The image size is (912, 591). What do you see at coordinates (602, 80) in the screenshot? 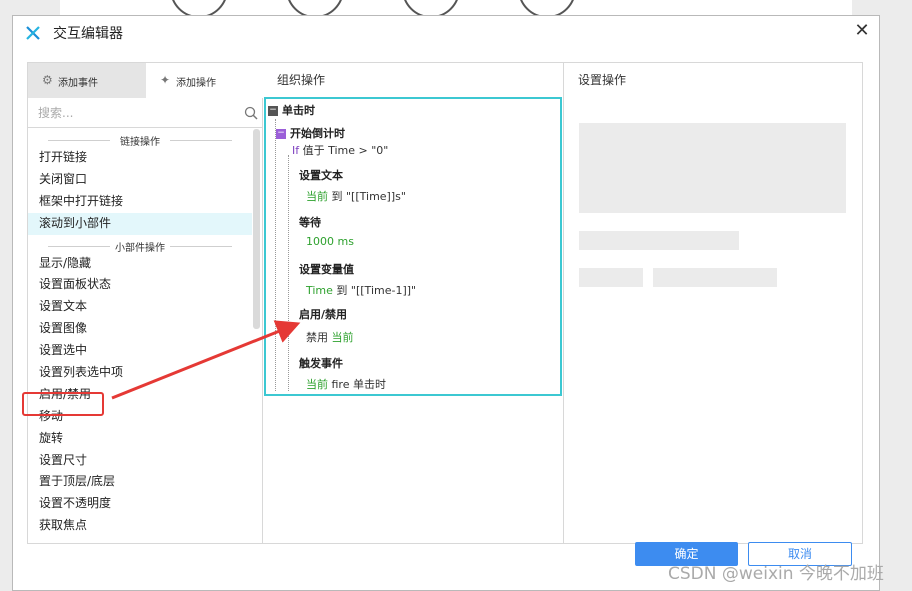
I see `panel-header: 设置操作` at bounding box center [602, 80].